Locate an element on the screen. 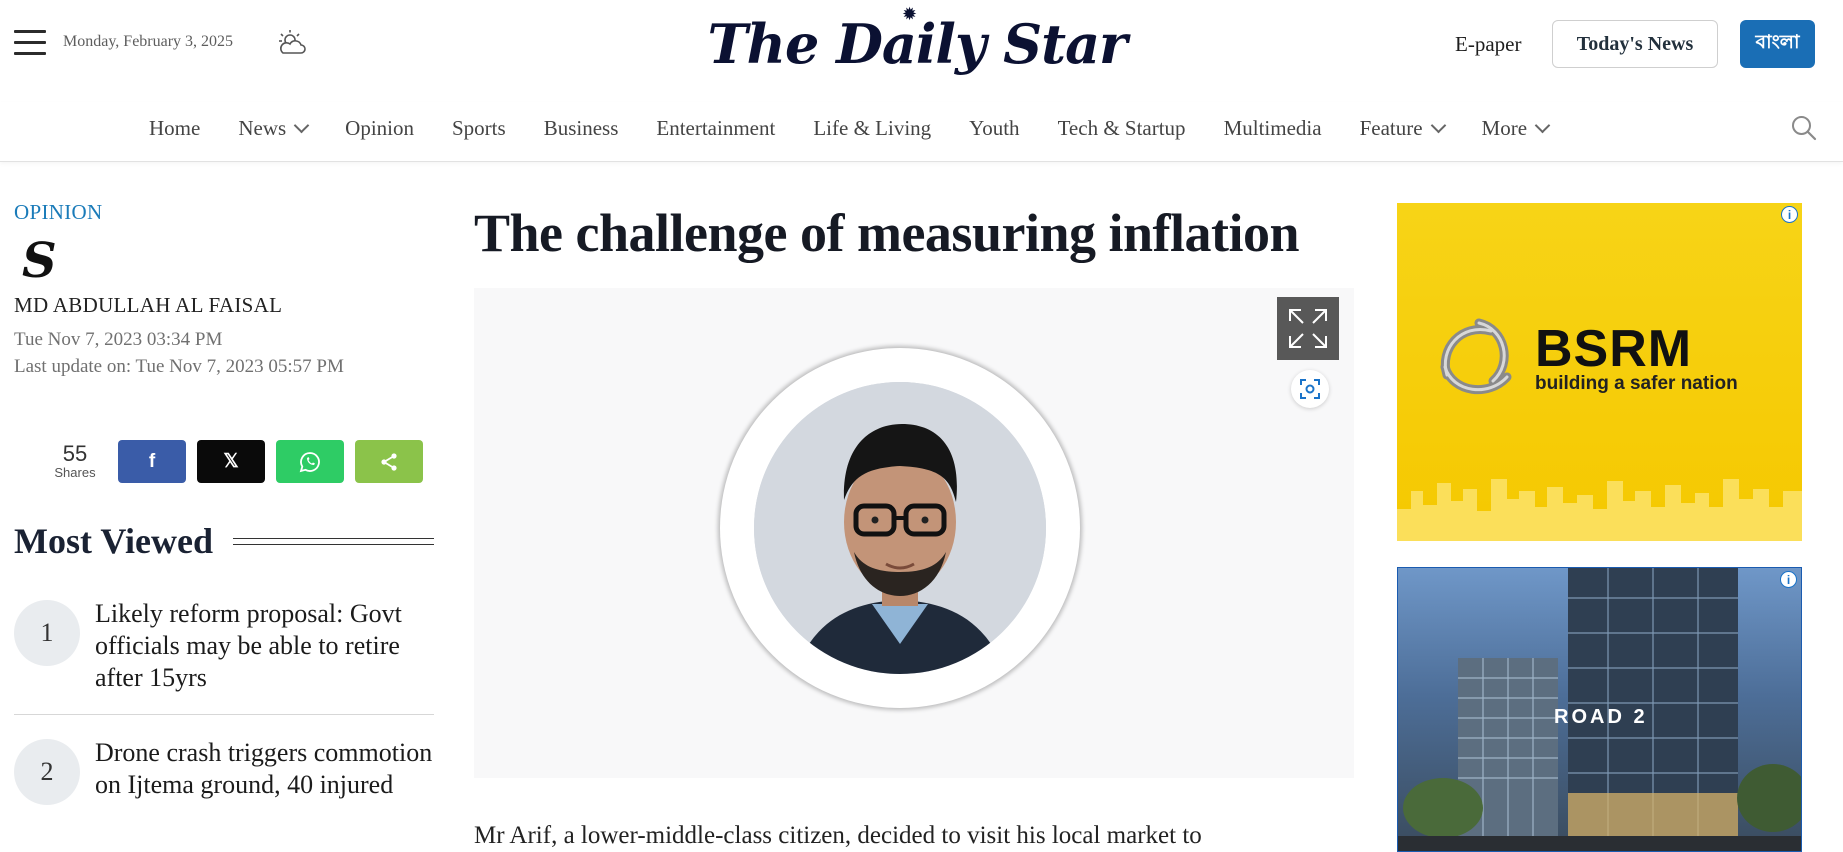 Image resolution: width=1843 pixels, height=852 pixels. person-illustration is located at coordinates (900, 528).